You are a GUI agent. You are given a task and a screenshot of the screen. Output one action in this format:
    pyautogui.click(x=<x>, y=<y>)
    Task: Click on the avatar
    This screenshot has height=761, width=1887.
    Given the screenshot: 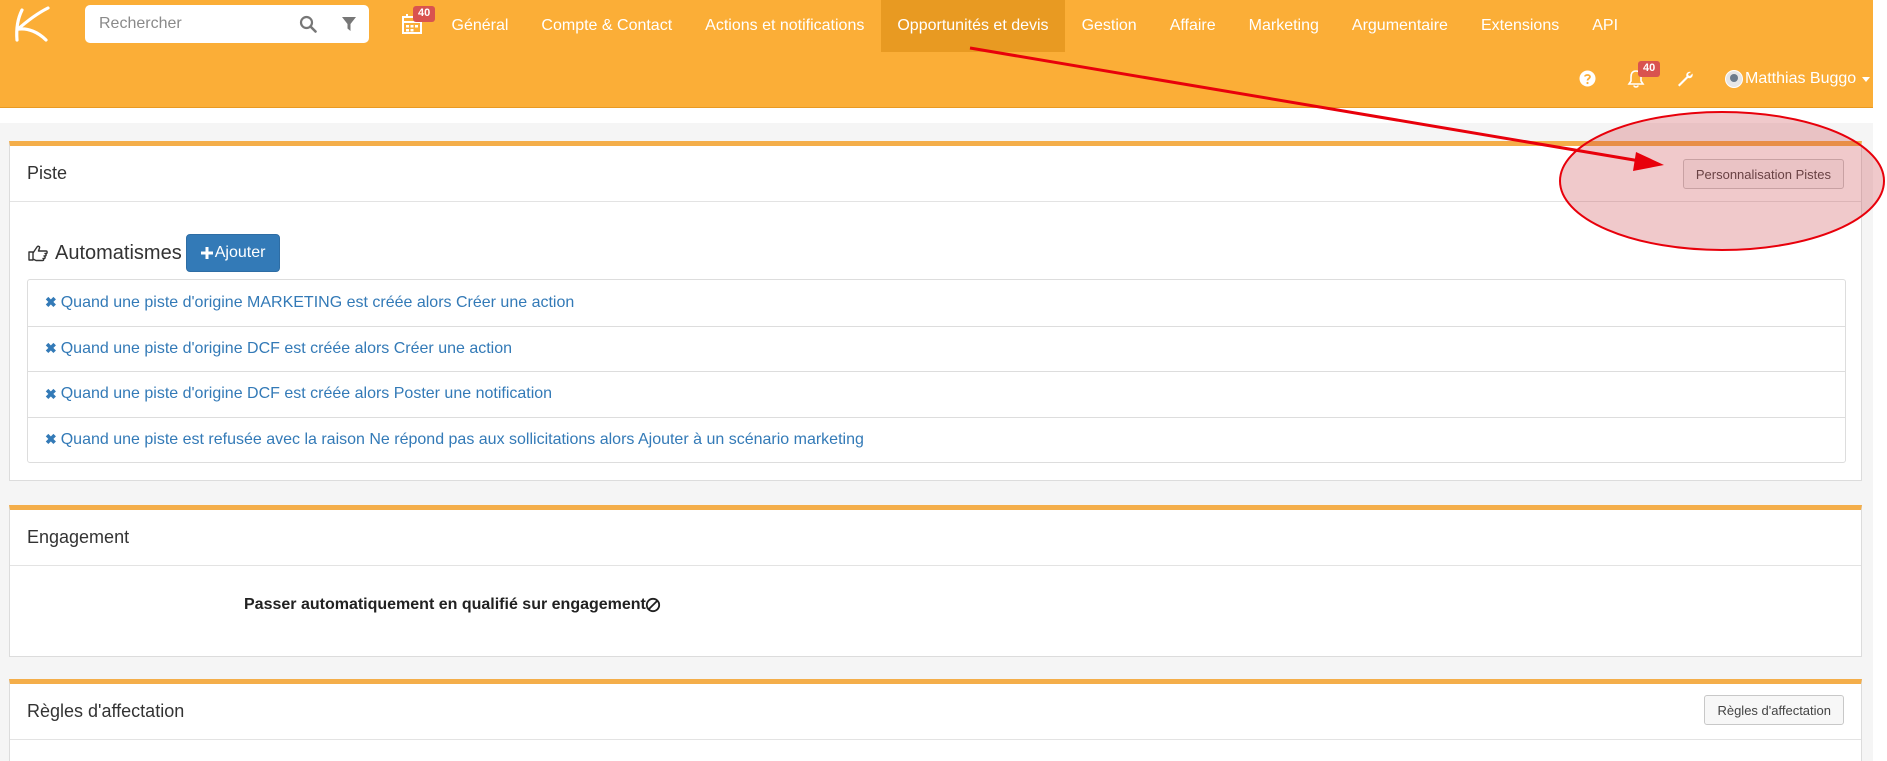 What is the action you would take?
    pyautogui.click(x=1734, y=79)
    